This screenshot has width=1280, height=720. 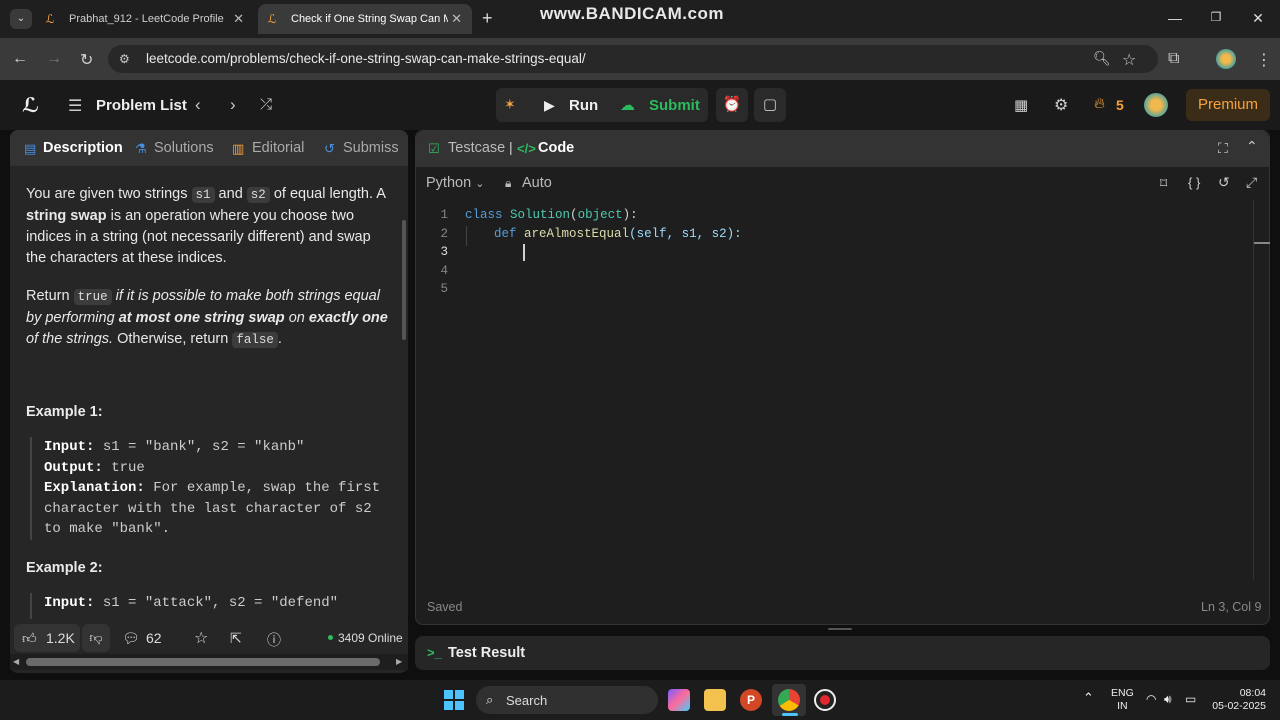 What do you see at coordinates (618, 234) in the screenshot?
I see `code-line-2: def areAlmostEqual(self, s1, s2):` at bounding box center [618, 234].